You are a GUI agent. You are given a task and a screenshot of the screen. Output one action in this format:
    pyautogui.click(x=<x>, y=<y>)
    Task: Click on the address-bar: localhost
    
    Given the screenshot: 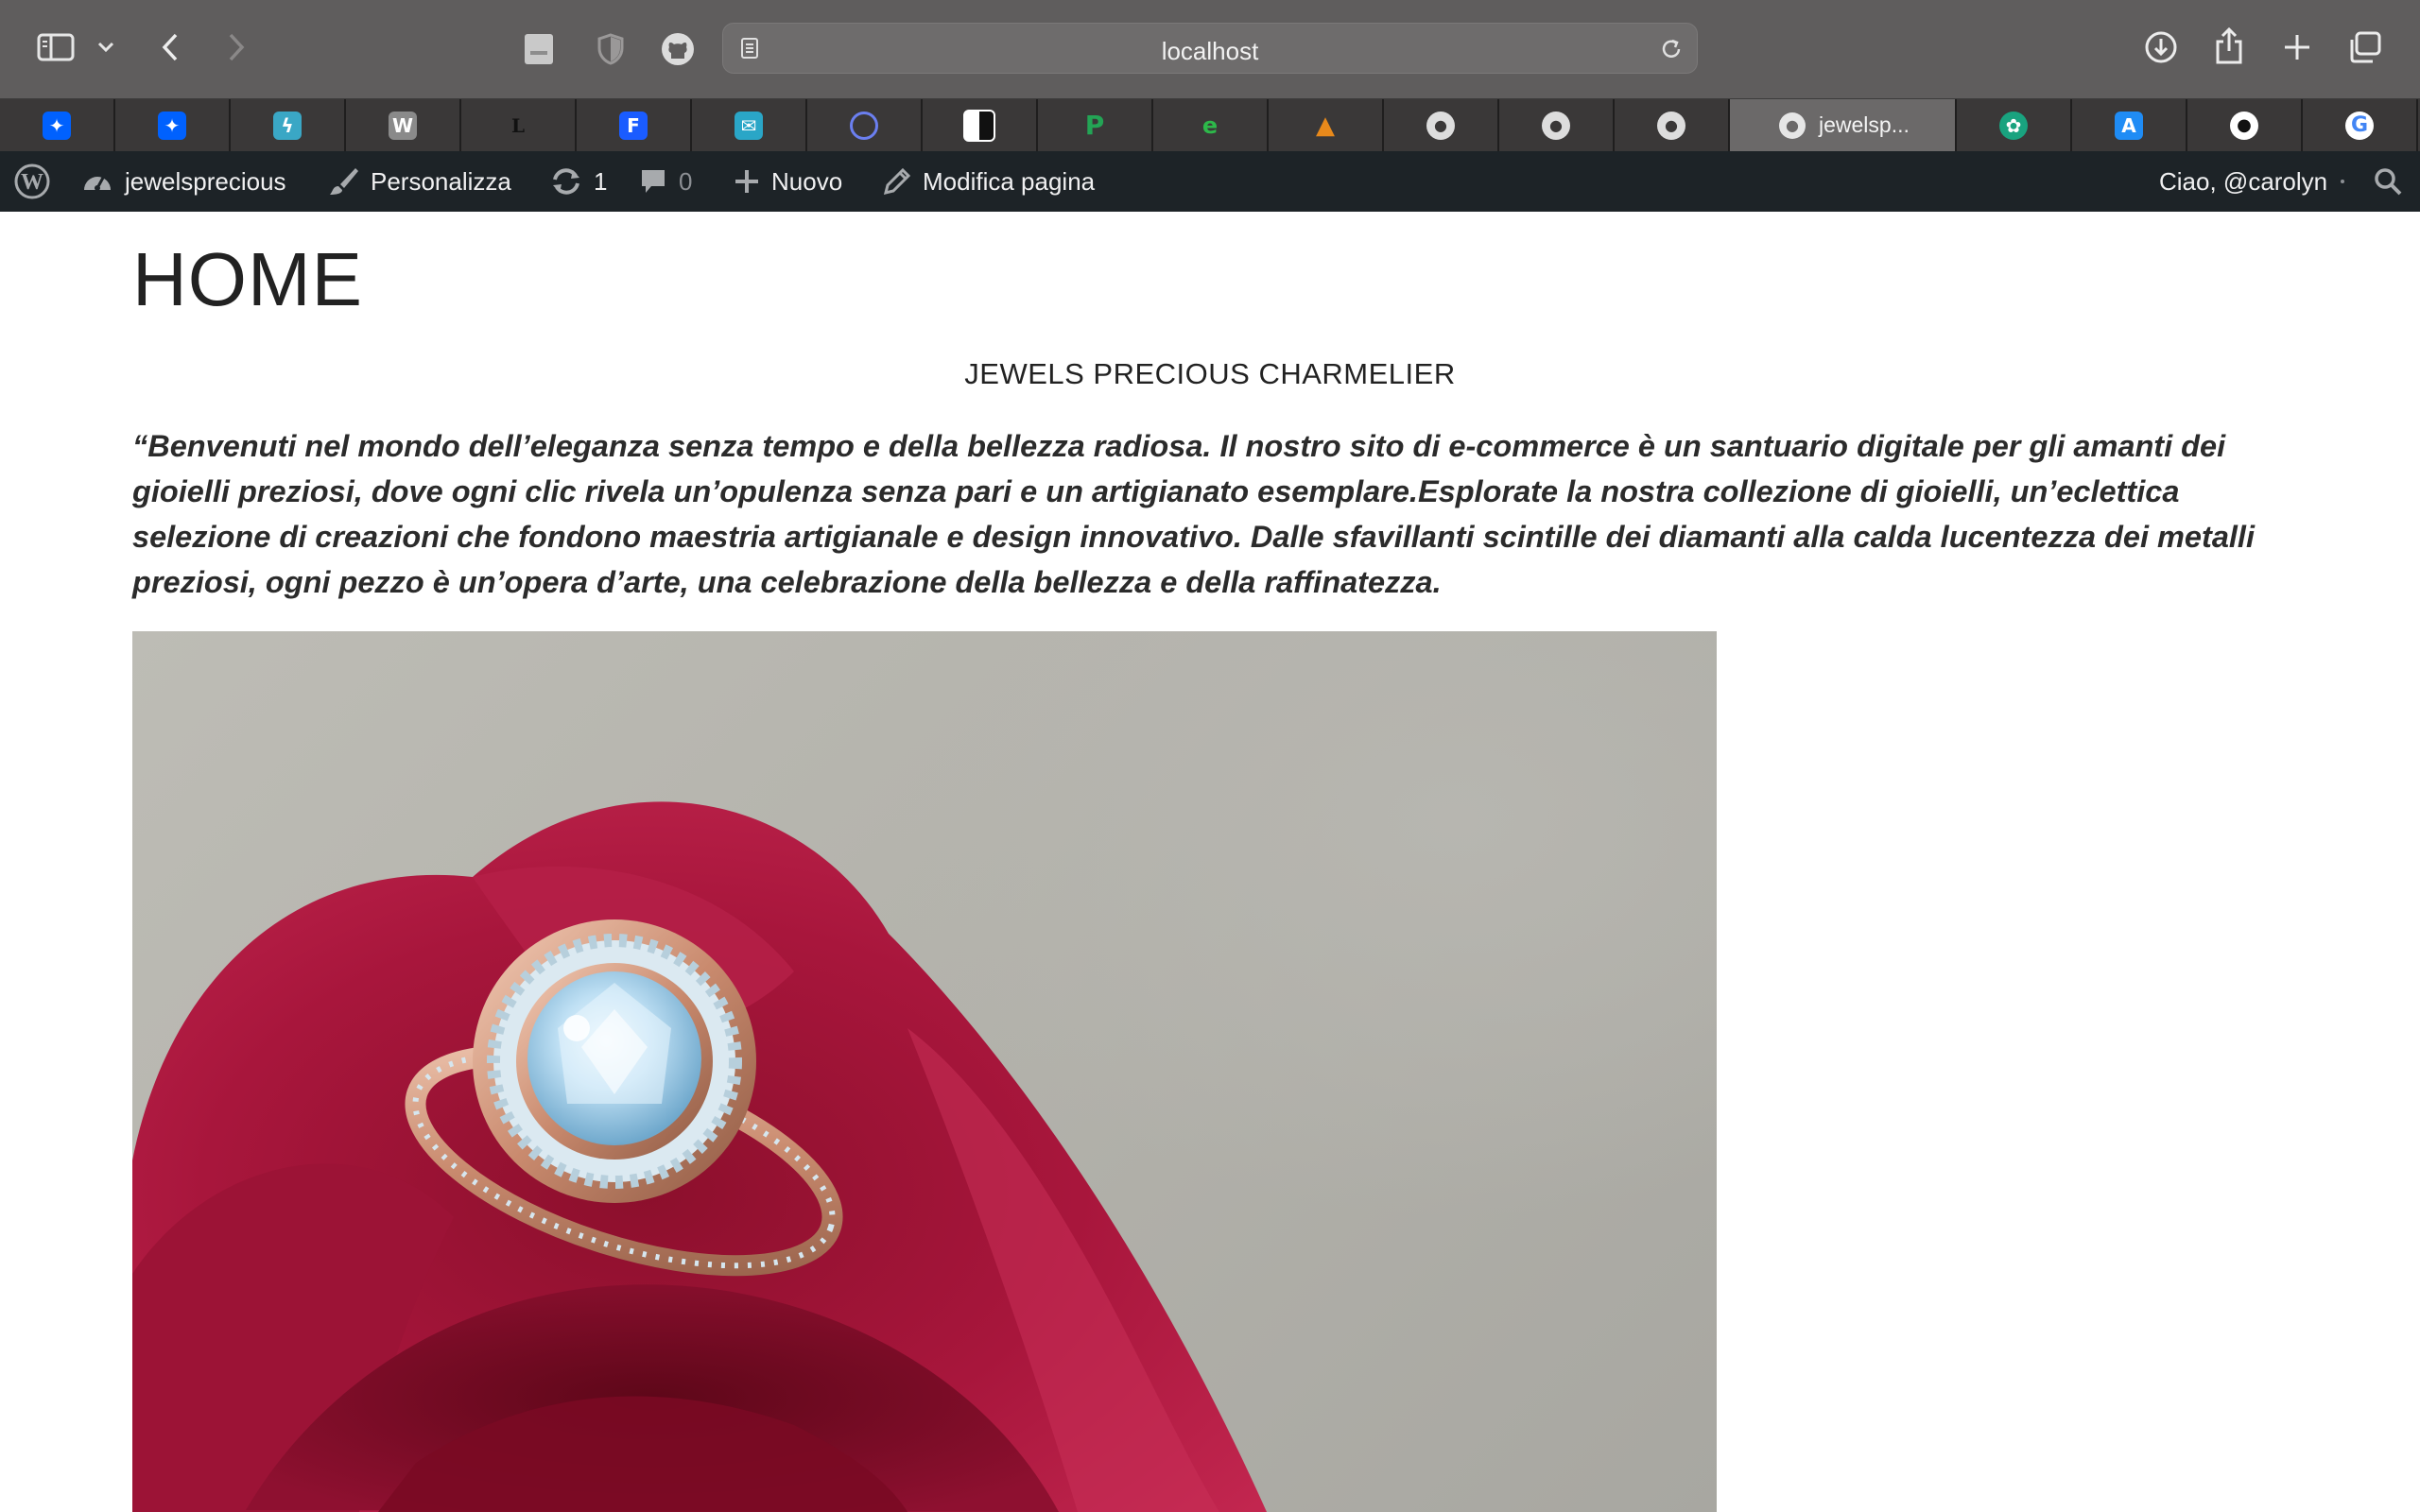 What is the action you would take?
    pyautogui.click(x=1210, y=48)
    